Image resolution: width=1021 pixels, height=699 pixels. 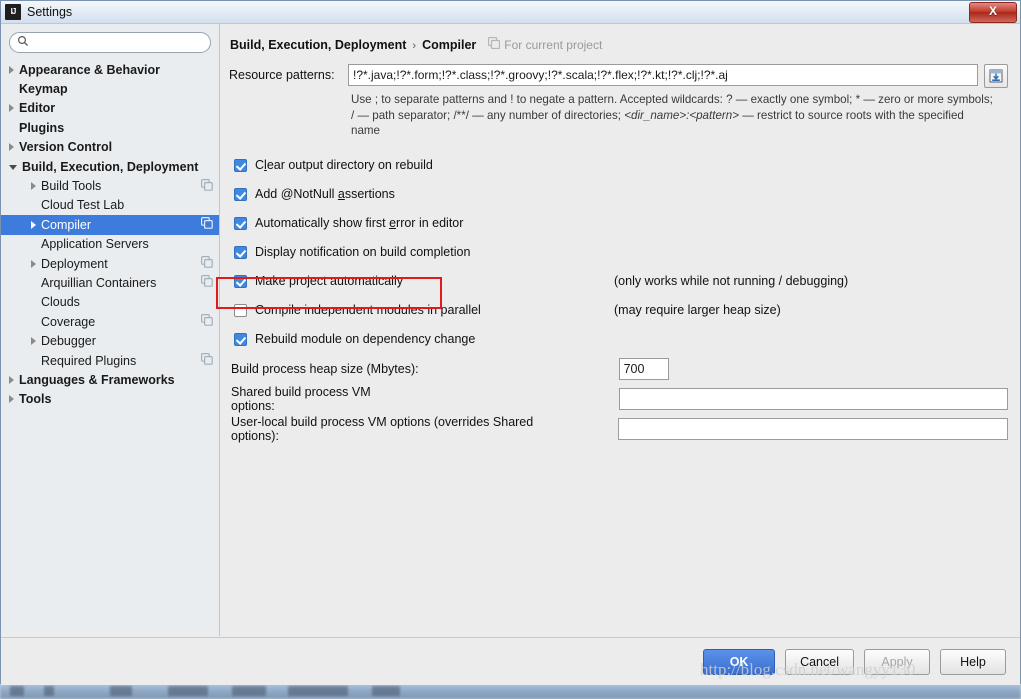 I want to click on chevron-down-icon, so click(x=13, y=168).